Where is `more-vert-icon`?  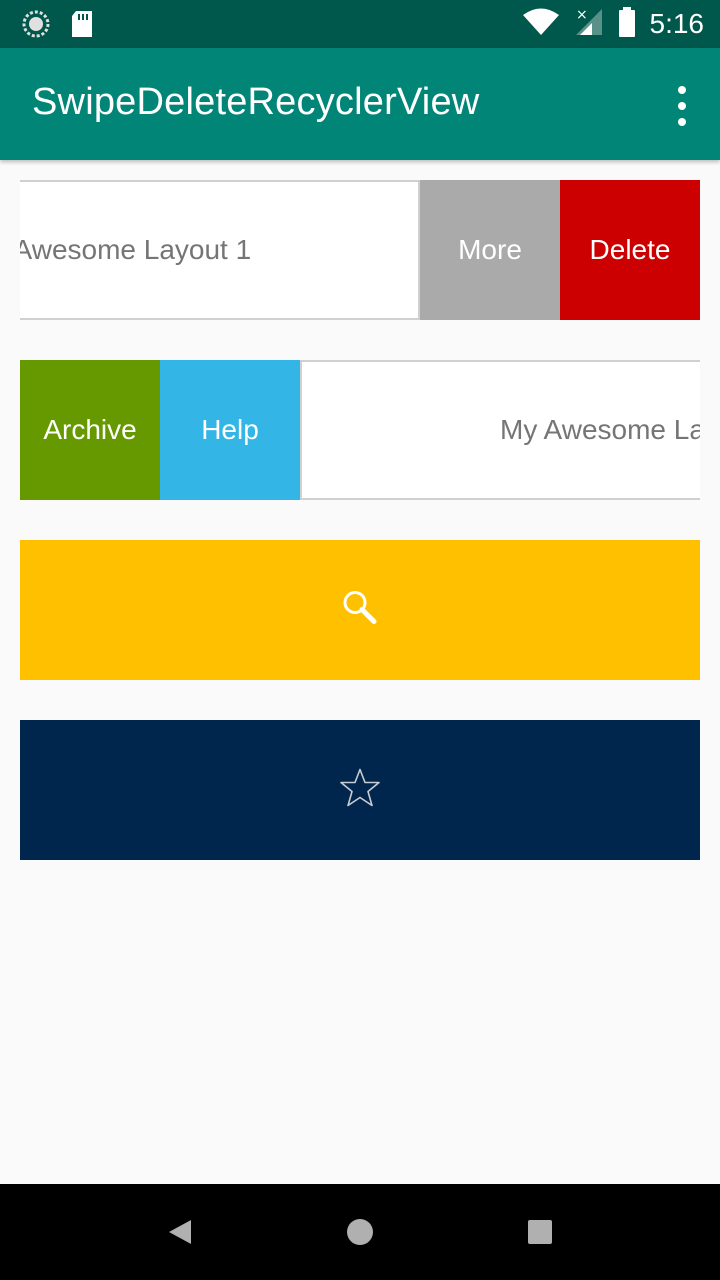 more-vert-icon is located at coordinates (682, 106).